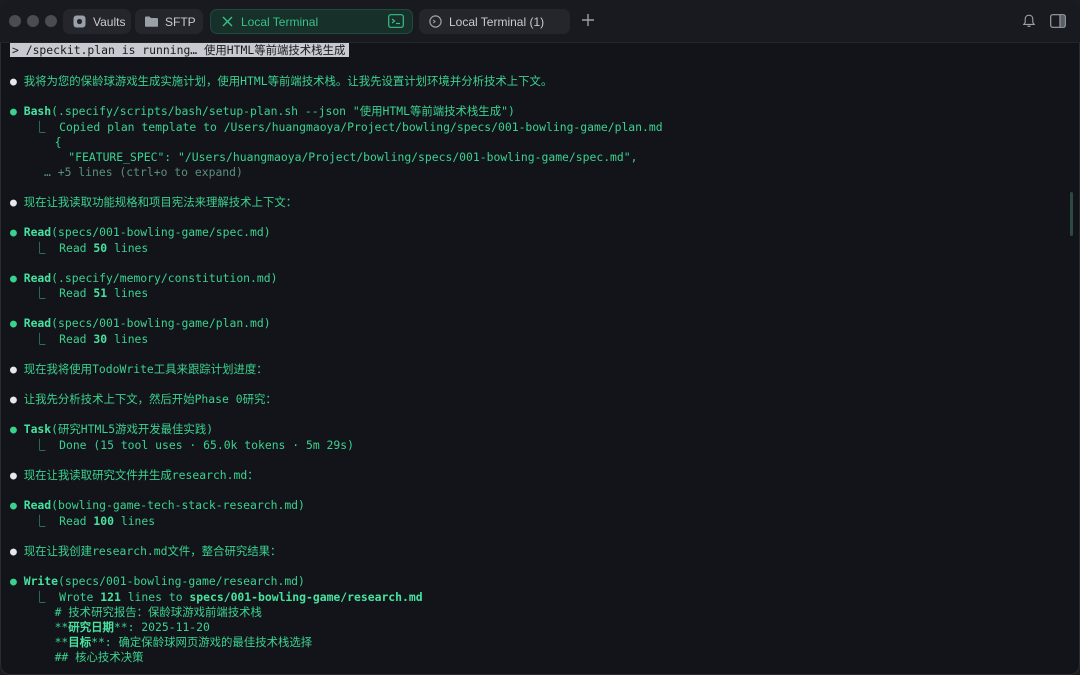 The width and height of the screenshot is (1080, 675). I want to click on sidebar-toggle-icon, so click(1058, 21).